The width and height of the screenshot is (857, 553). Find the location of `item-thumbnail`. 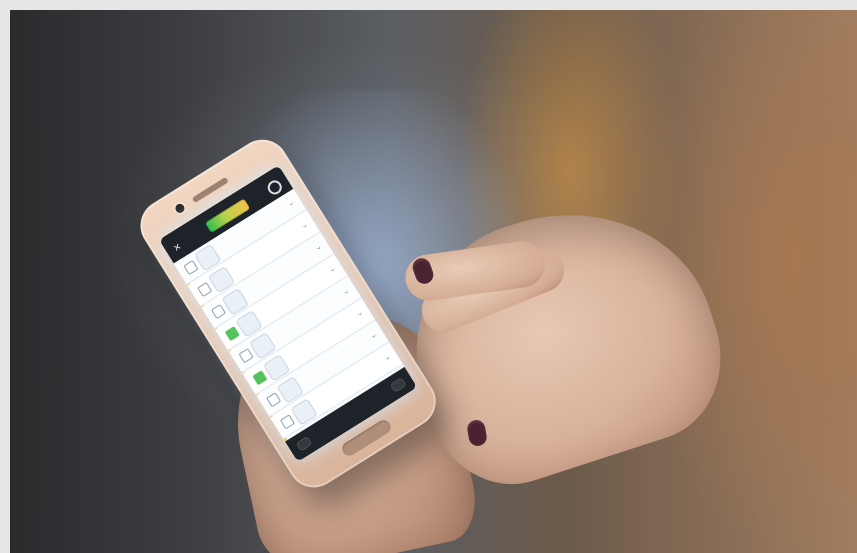

item-thumbnail is located at coordinates (304, 412).